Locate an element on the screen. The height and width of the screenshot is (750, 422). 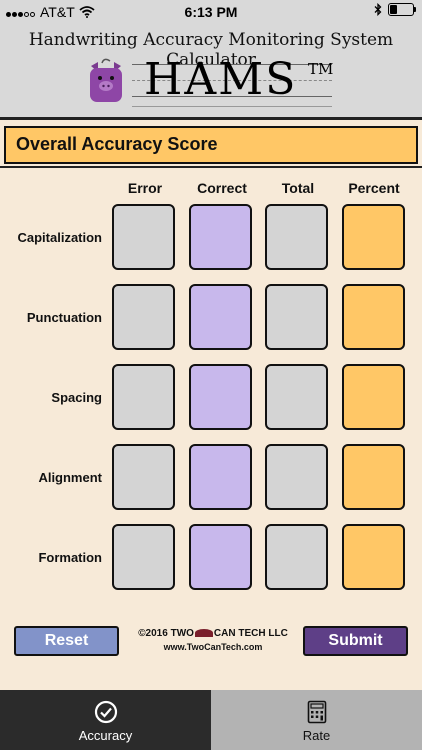
capitalization-total-cell is located at coordinates (296, 237).